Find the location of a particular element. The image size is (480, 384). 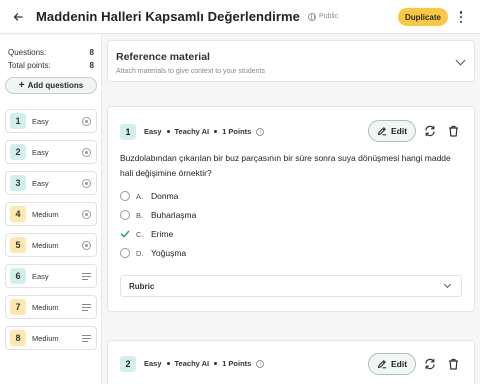

checkmark-icon is located at coordinates (125, 234).